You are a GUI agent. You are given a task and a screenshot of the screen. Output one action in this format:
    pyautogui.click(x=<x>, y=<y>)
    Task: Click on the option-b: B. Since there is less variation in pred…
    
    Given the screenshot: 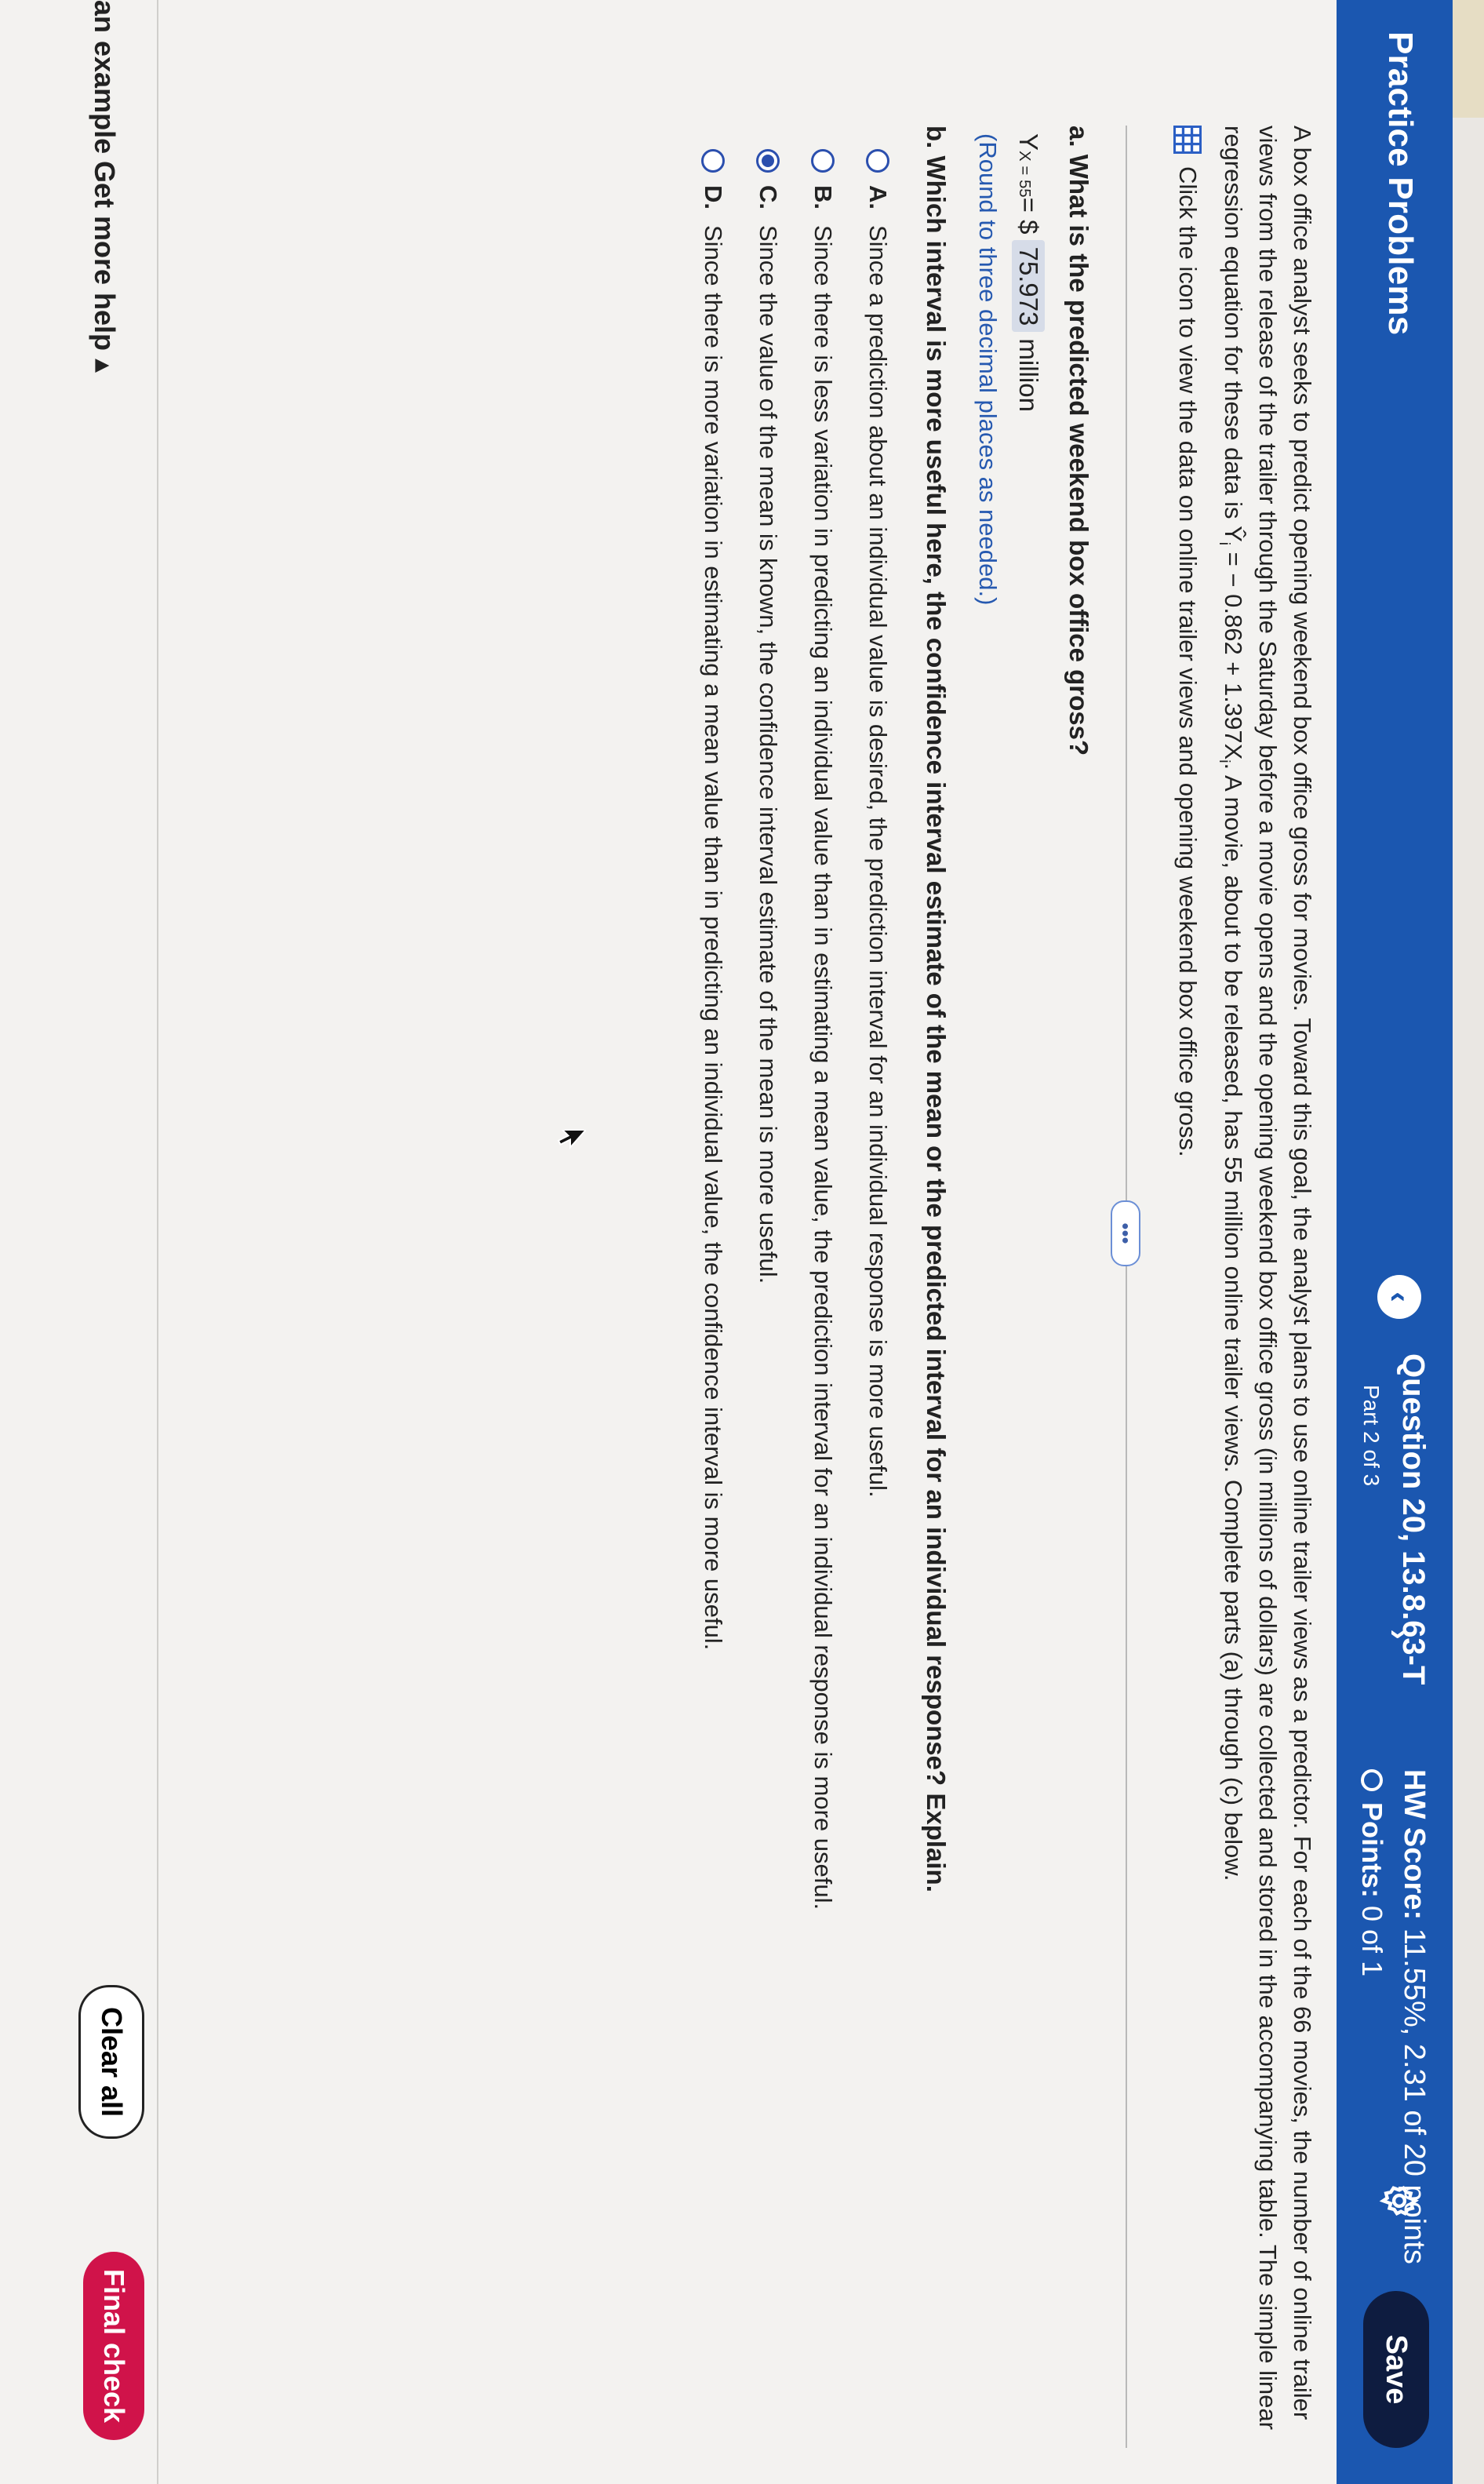 What is the action you would take?
    pyautogui.click(x=822, y=1029)
    